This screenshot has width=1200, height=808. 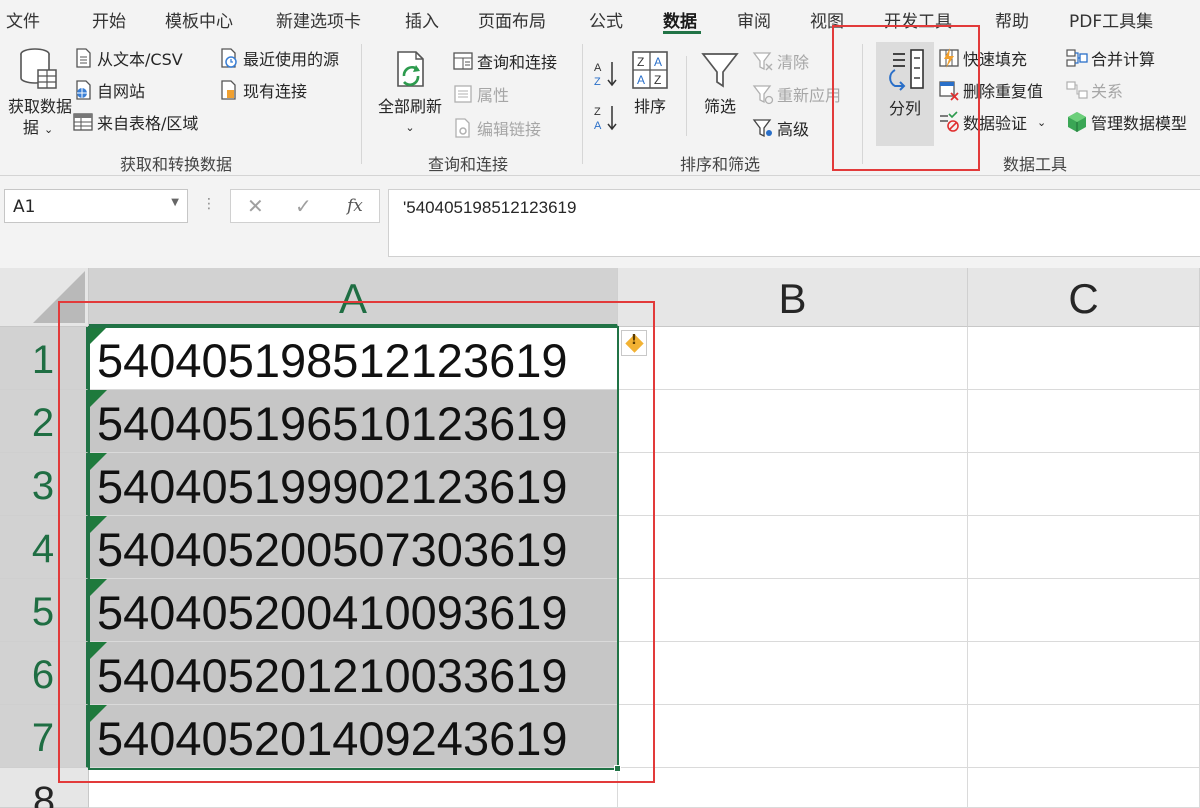 What do you see at coordinates (793, 62) in the screenshot?
I see `clear-filter-label: 清除` at bounding box center [793, 62].